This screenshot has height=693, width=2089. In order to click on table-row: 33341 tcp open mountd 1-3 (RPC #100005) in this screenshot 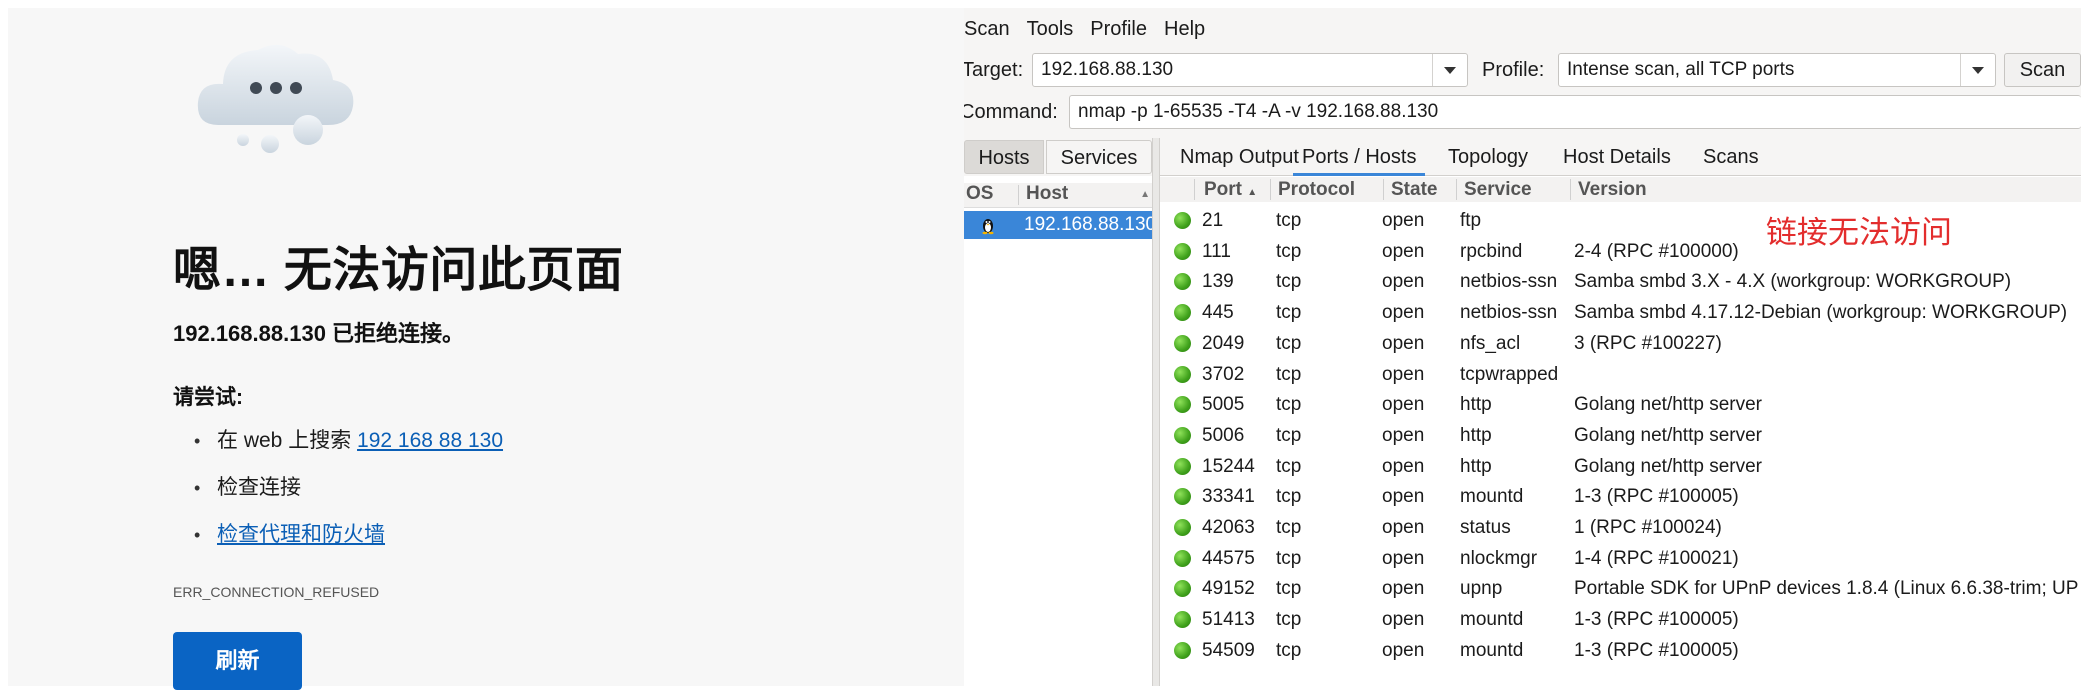, I will do `click(1620, 496)`.